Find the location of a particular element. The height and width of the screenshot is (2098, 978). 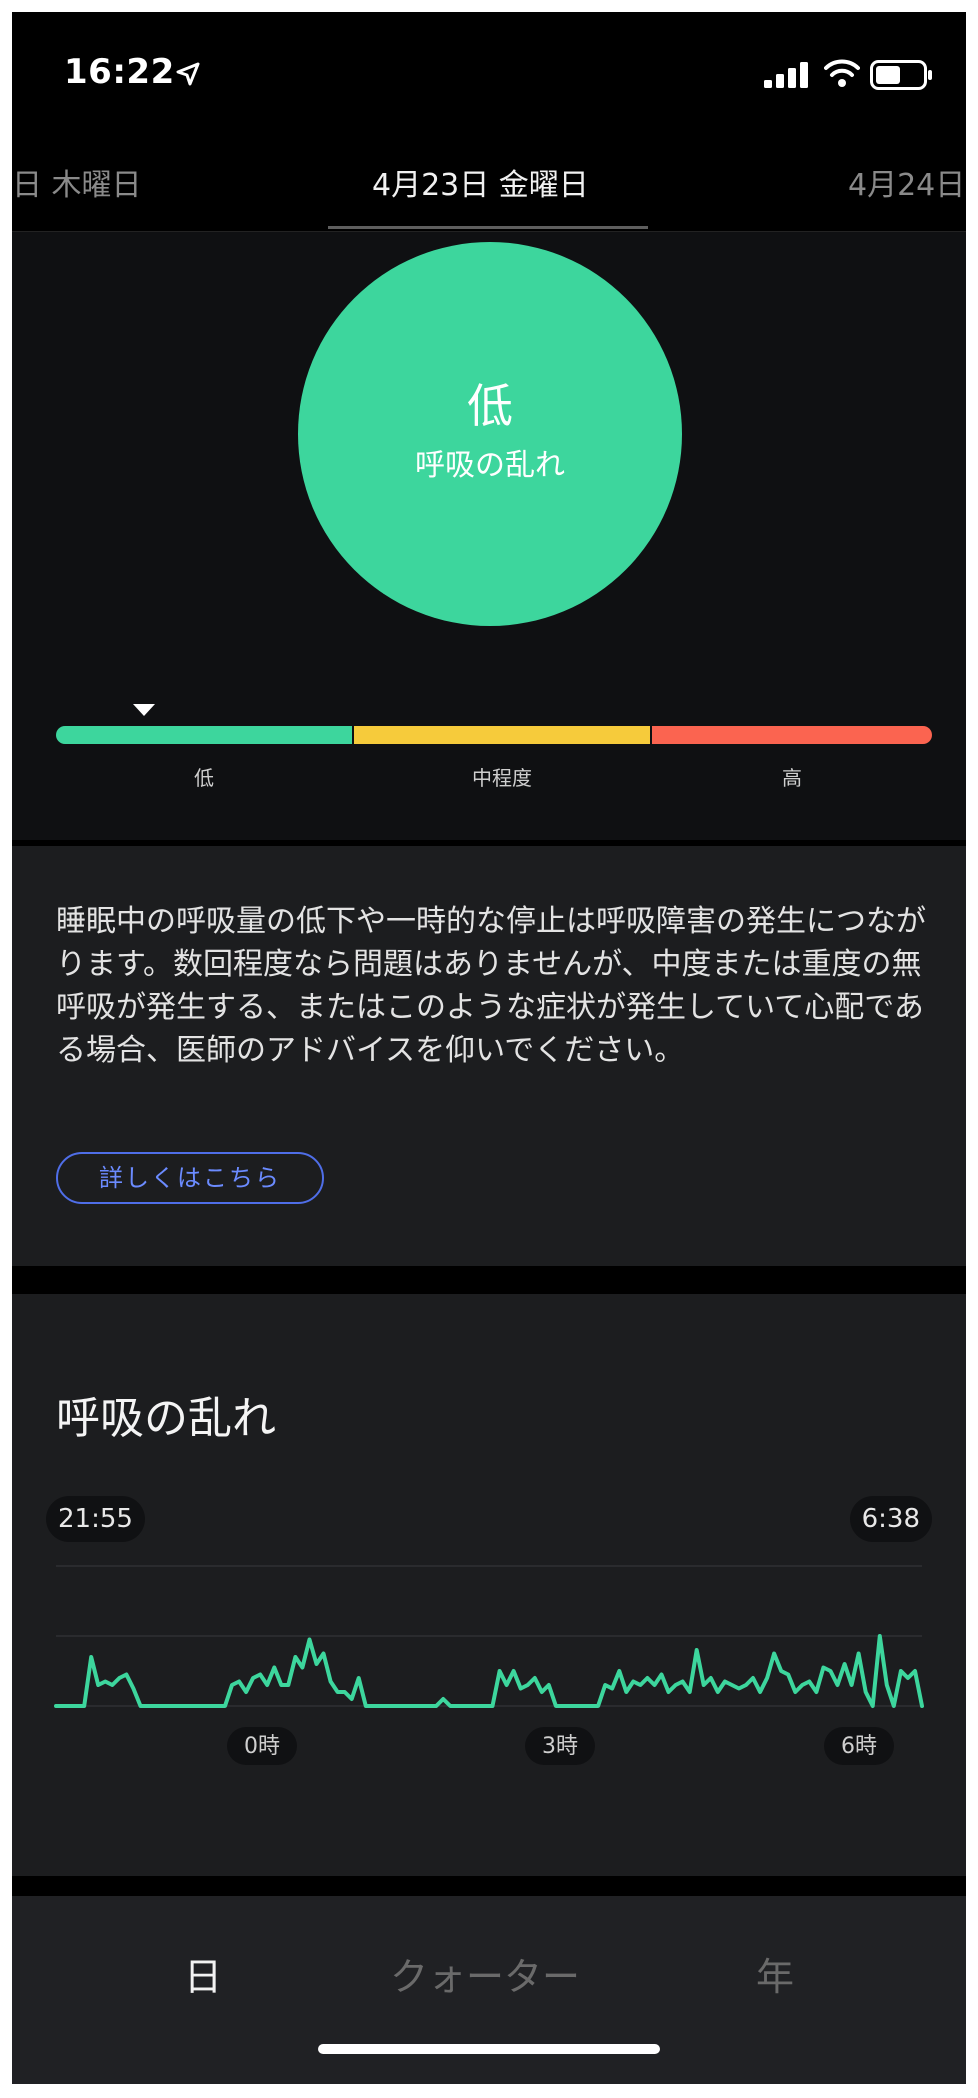

series-line is located at coordinates (489, 1671).